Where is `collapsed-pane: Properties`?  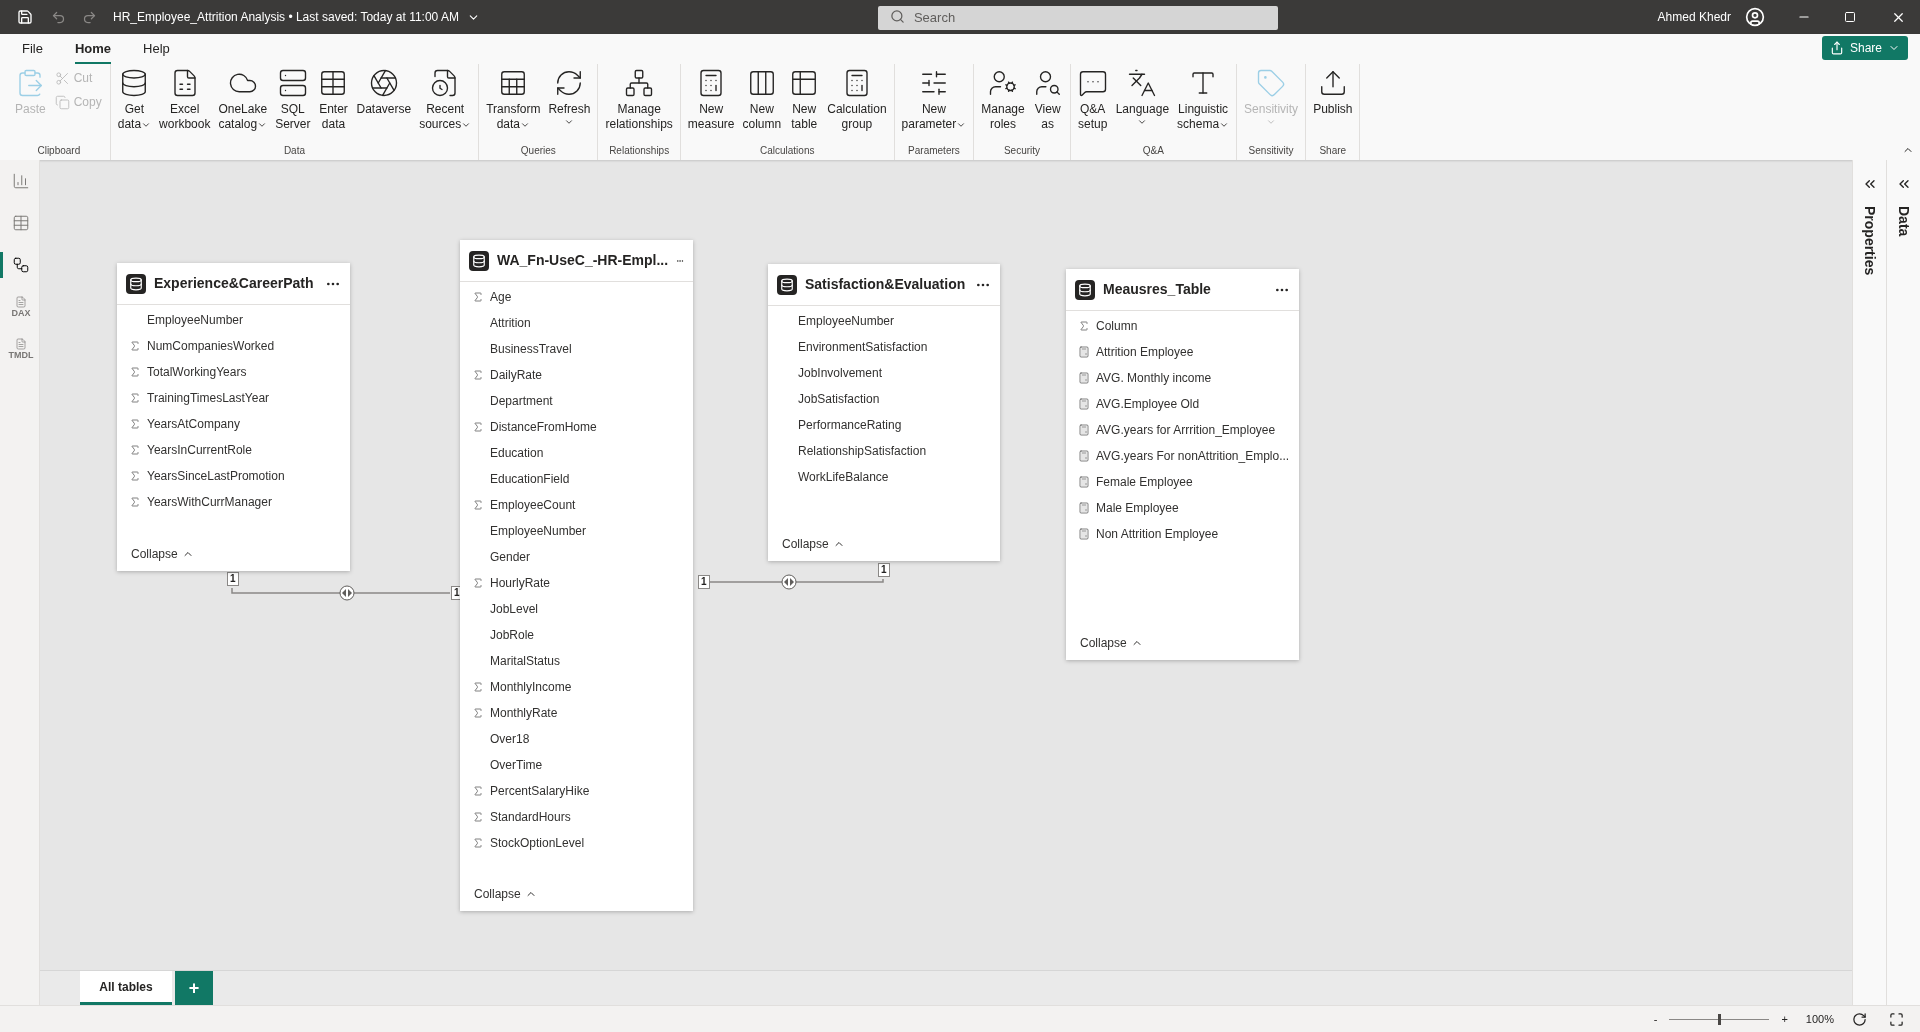
collapsed-pane: Properties is located at coordinates (1869, 582).